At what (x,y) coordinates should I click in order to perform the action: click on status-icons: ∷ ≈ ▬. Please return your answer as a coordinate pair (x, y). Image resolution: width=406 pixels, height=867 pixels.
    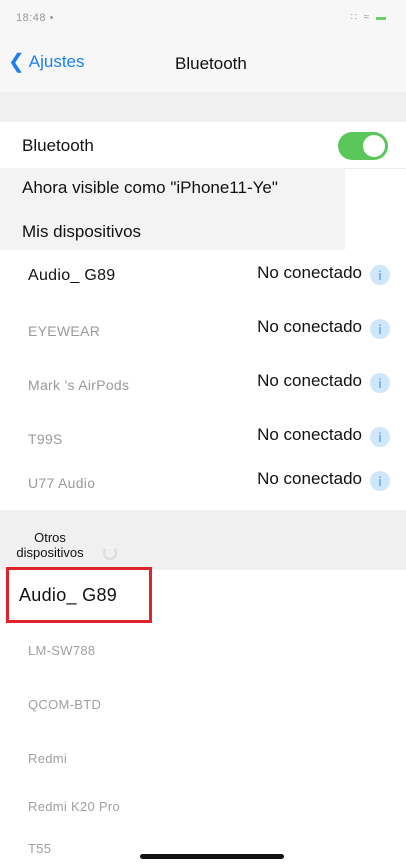
    Looking at the image, I should click on (369, 17).